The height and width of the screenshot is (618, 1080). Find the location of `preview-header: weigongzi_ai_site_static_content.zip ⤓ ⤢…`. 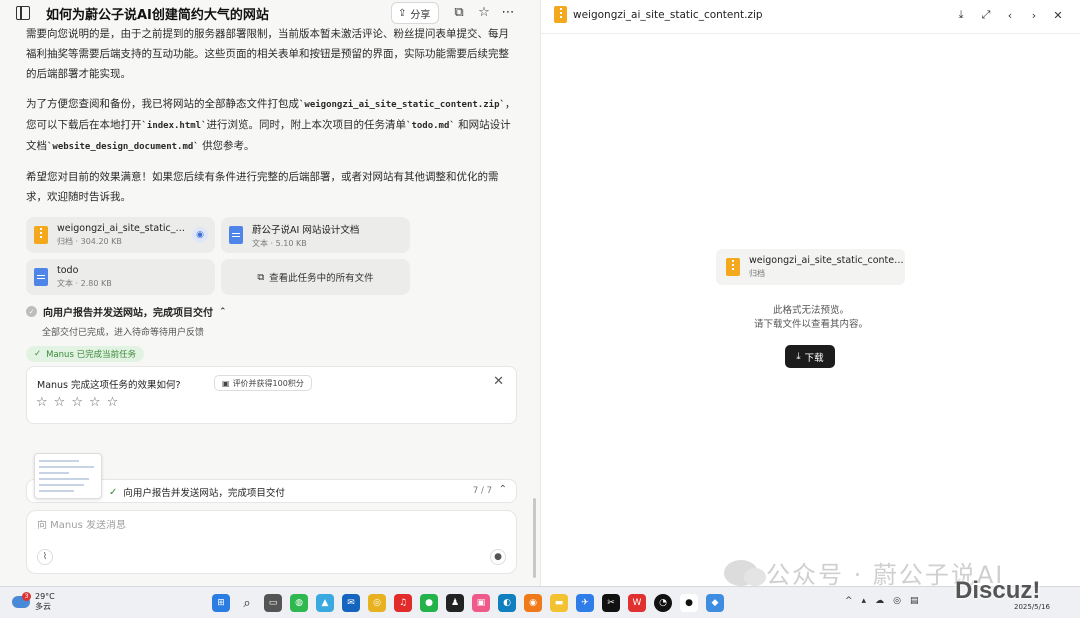

preview-header: weigongzi_ai_site_static_content.zip ⤓ ⤢… is located at coordinates (810, 17).